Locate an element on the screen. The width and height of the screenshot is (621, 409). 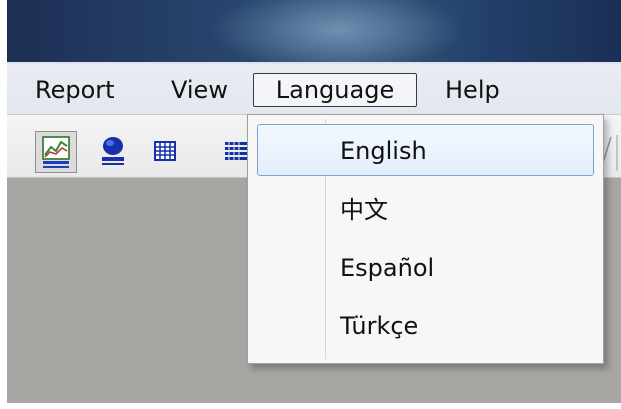
chart-icon is located at coordinates (56, 152).